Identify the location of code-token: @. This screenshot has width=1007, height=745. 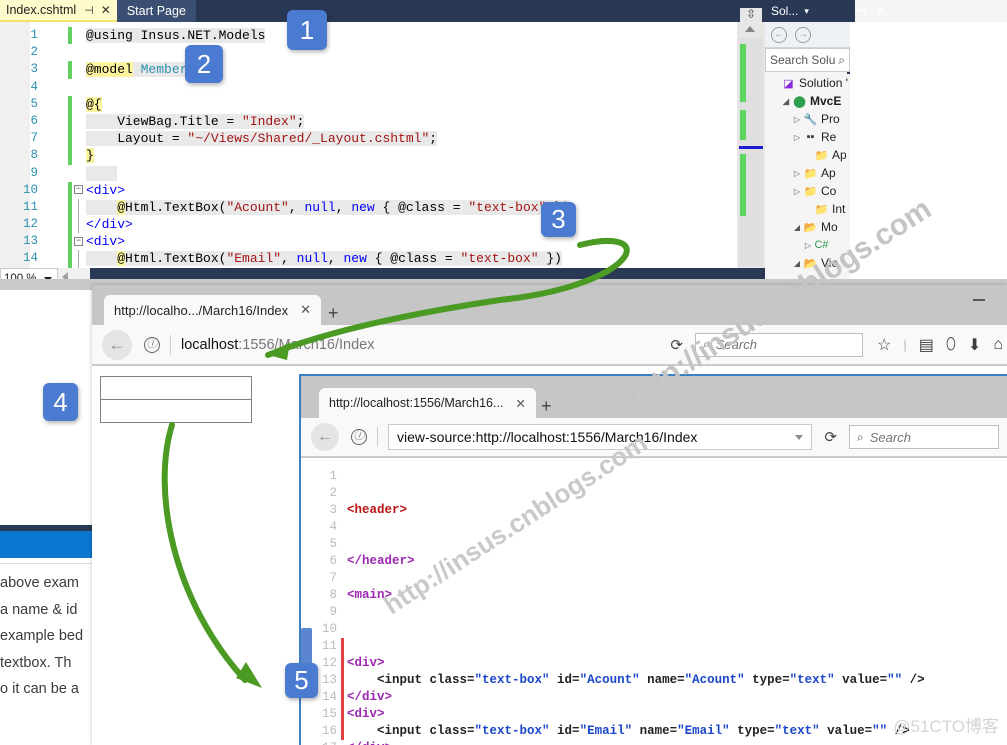
(121, 207).